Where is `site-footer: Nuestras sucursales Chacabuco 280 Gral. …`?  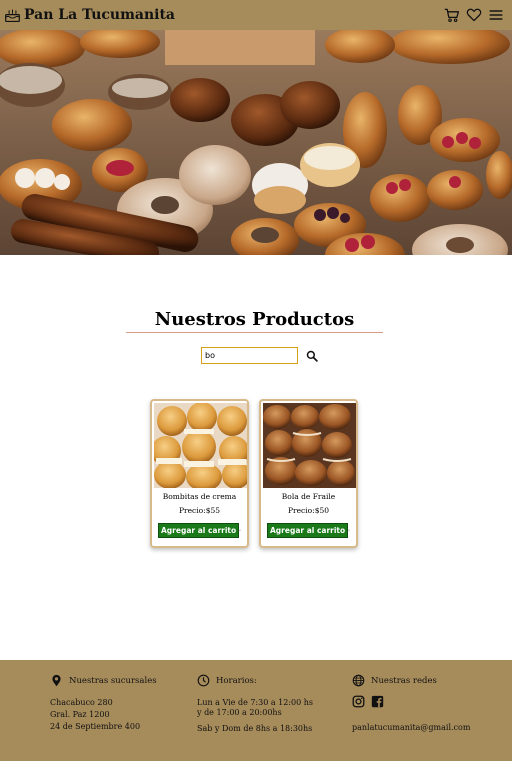 site-footer: Nuestras sucursales Chacabuco 280 Gral. … is located at coordinates (256, 710).